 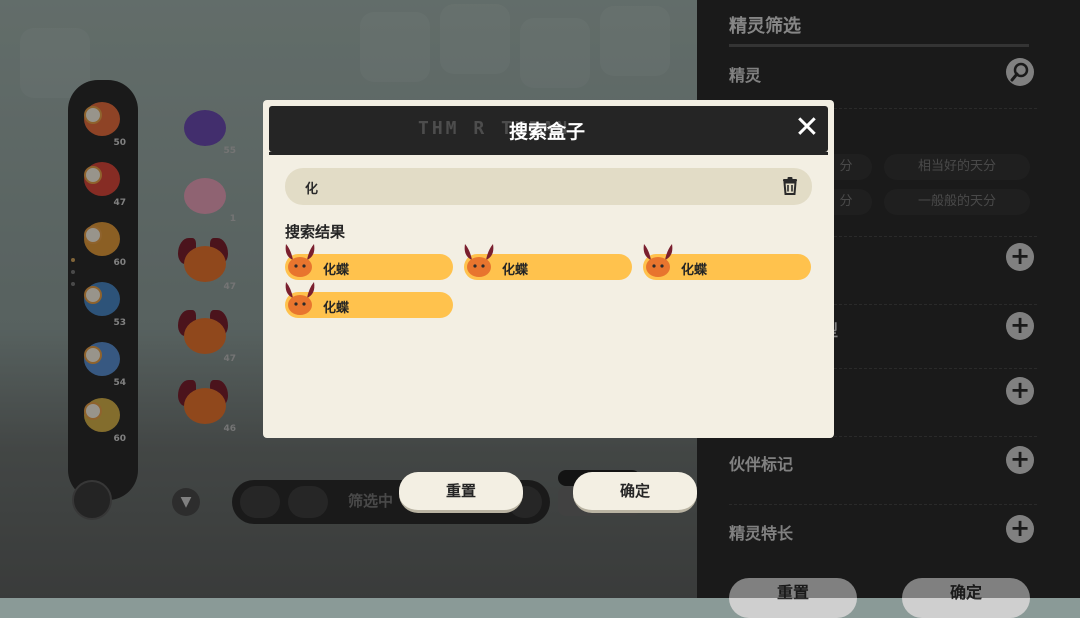 I want to click on header-underline, so click(x=548, y=153).